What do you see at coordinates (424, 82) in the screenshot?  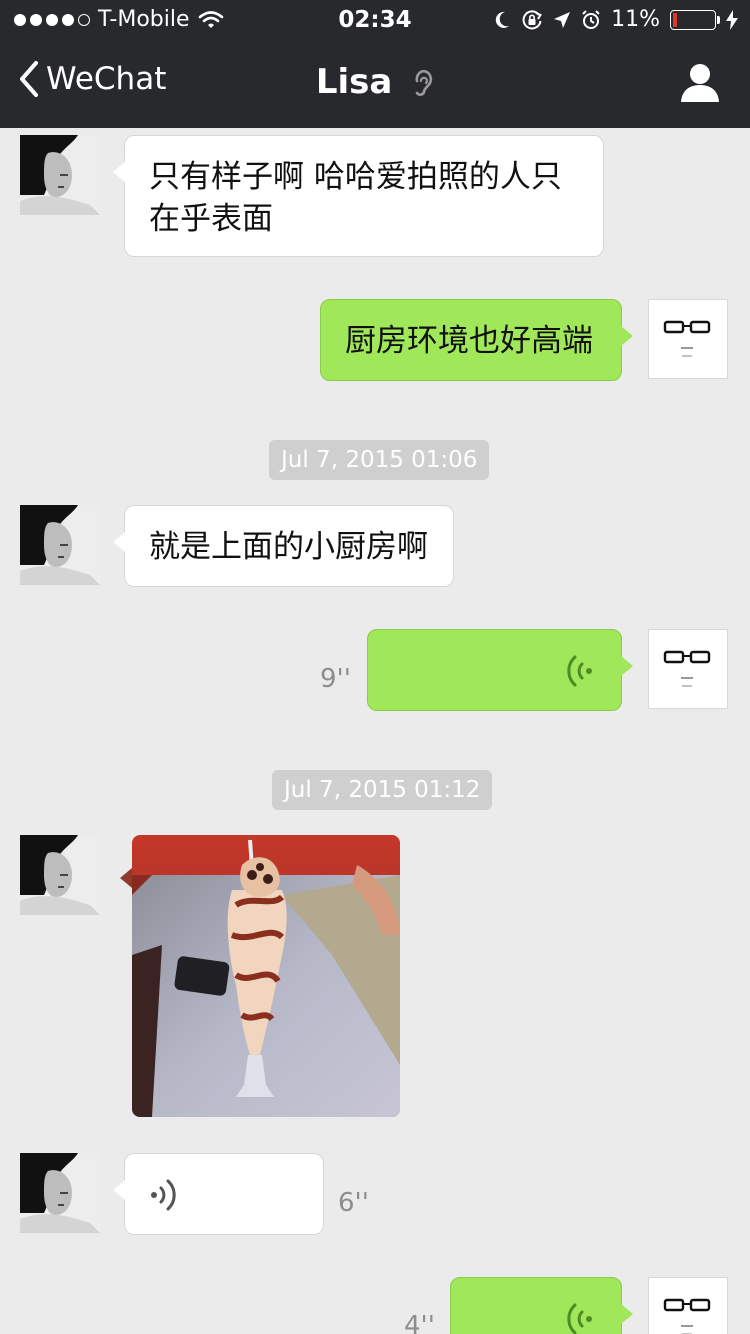 I see `earpiece-mode-icon` at bounding box center [424, 82].